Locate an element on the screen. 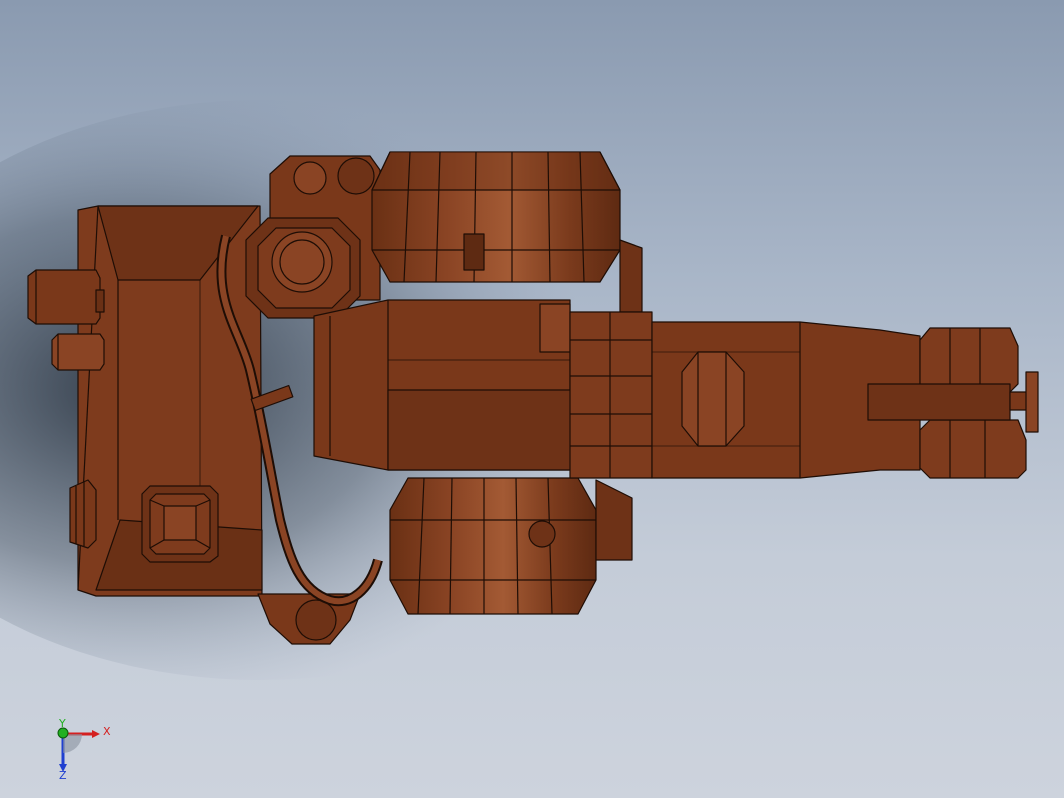 This screenshot has width=1064, height=798. forearm-hex-nut is located at coordinates (713, 399).